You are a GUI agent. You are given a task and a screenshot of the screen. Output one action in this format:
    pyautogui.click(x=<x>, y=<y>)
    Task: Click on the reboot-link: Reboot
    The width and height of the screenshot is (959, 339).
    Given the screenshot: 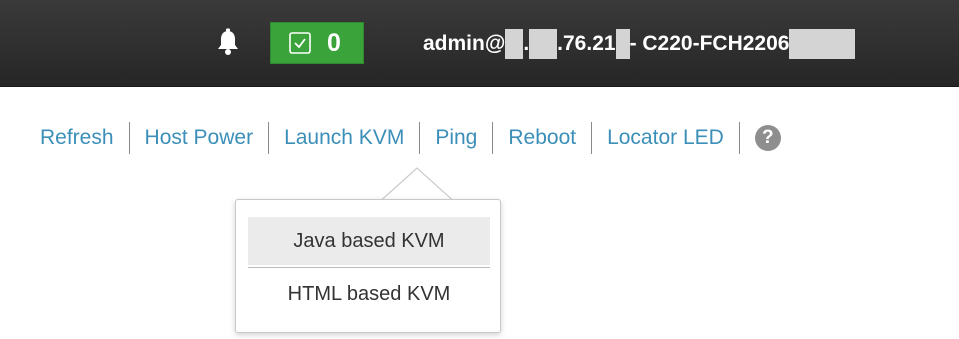 What is the action you would take?
    pyautogui.click(x=542, y=138)
    